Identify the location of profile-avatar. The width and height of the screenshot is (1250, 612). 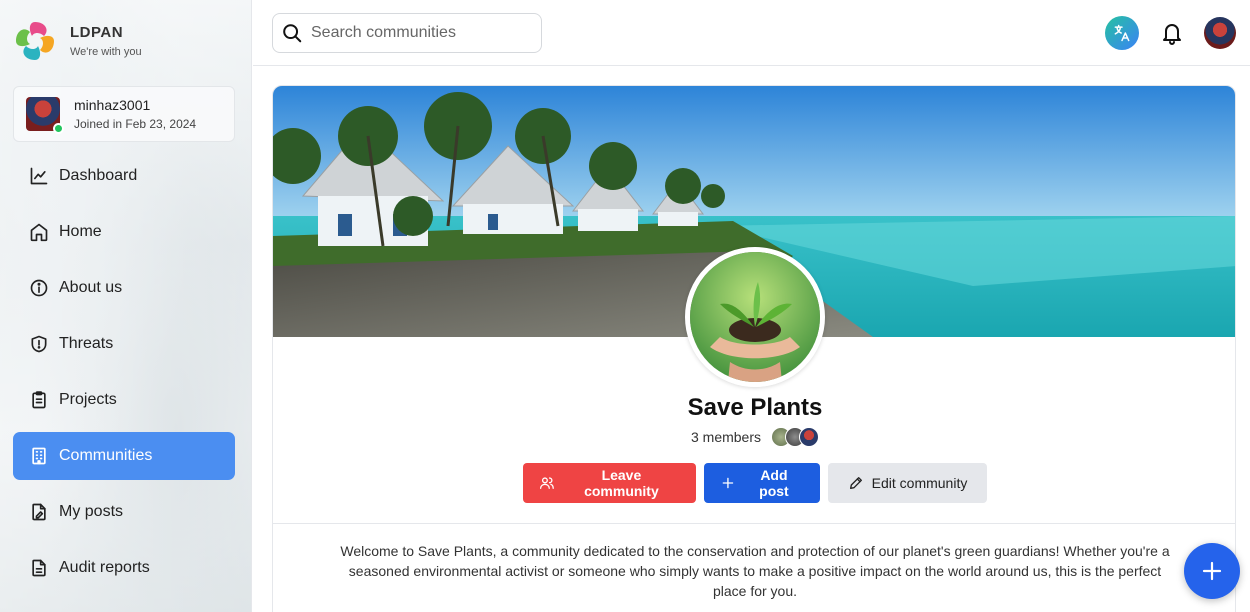
(1220, 33).